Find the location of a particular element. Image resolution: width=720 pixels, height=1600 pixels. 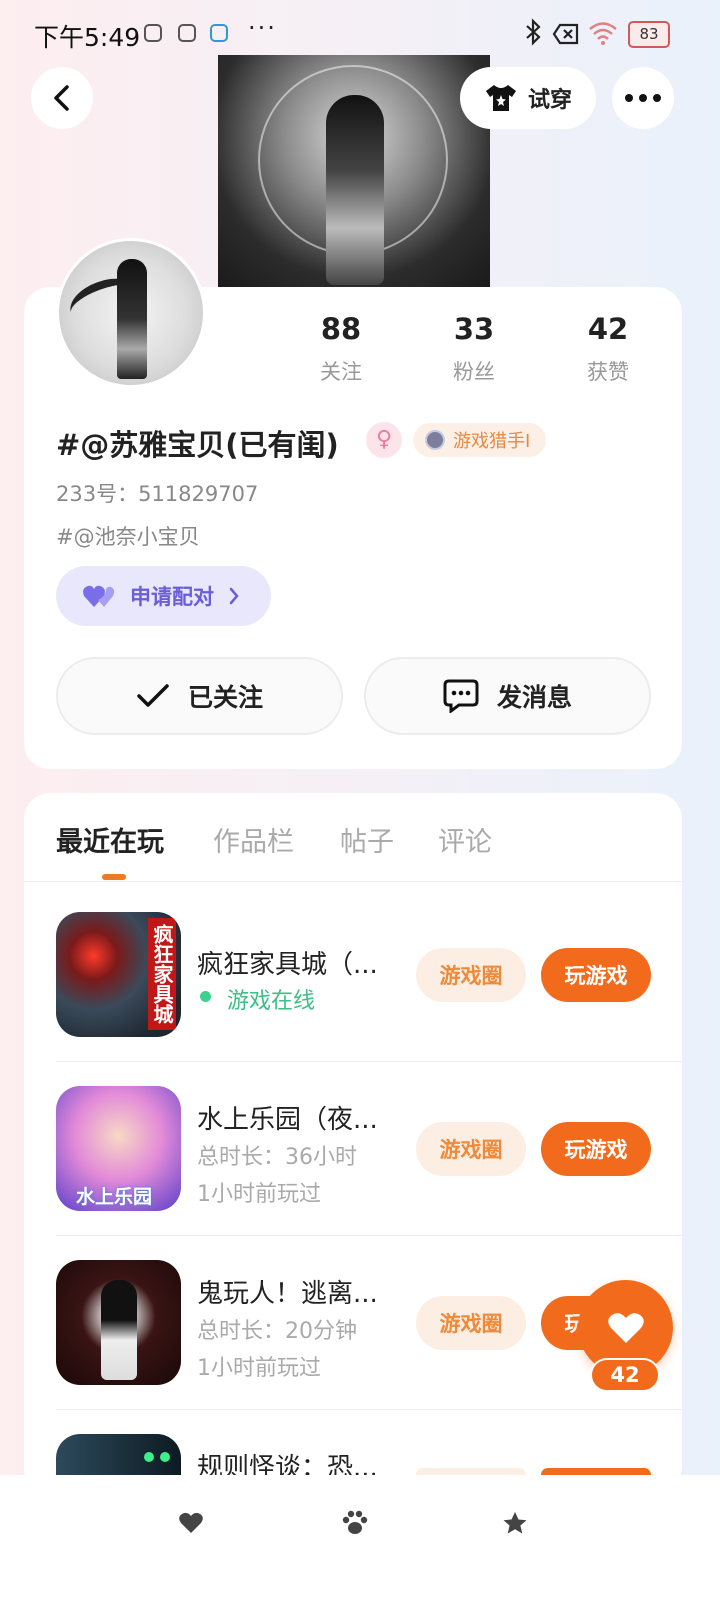

game-icon-title: 疯狂家具城 is located at coordinates (162, 974).